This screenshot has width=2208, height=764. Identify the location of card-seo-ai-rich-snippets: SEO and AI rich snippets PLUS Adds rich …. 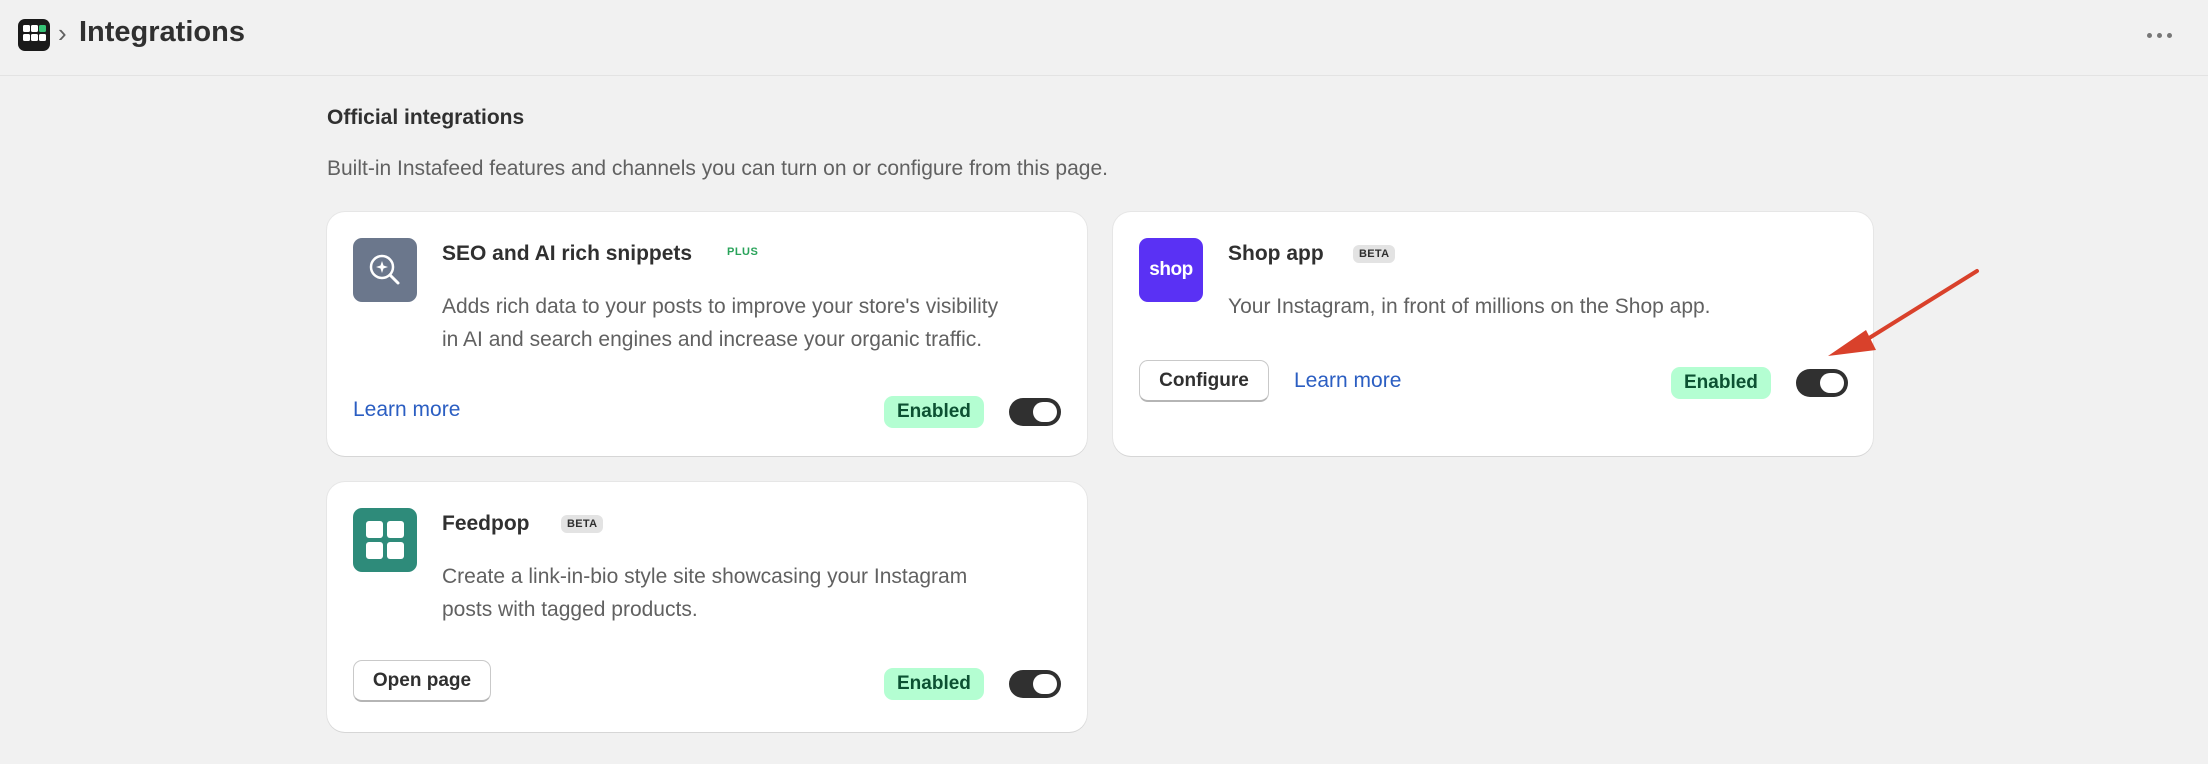
(707, 334).